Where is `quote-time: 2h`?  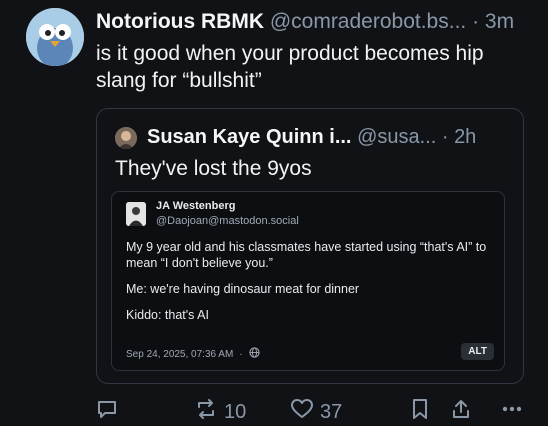 quote-time: 2h is located at coordinates (465, 137).